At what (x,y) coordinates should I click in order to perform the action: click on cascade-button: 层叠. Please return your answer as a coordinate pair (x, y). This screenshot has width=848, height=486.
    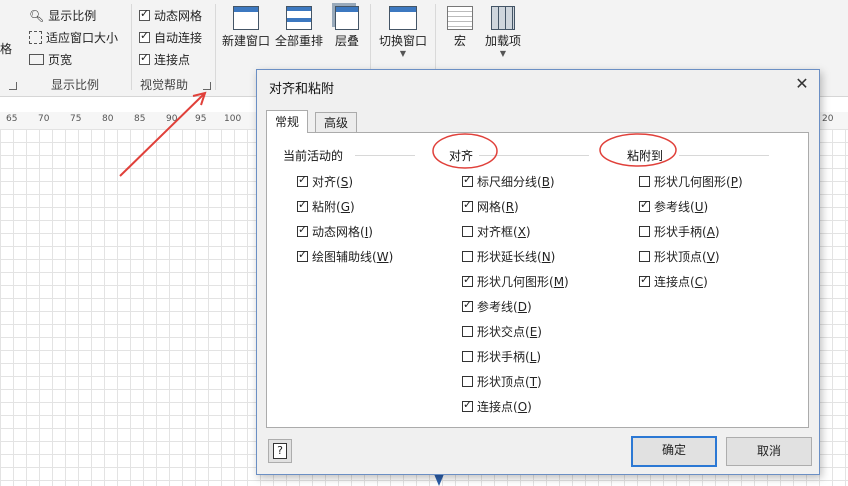
    Looking at the image, I should click on (347, 27).